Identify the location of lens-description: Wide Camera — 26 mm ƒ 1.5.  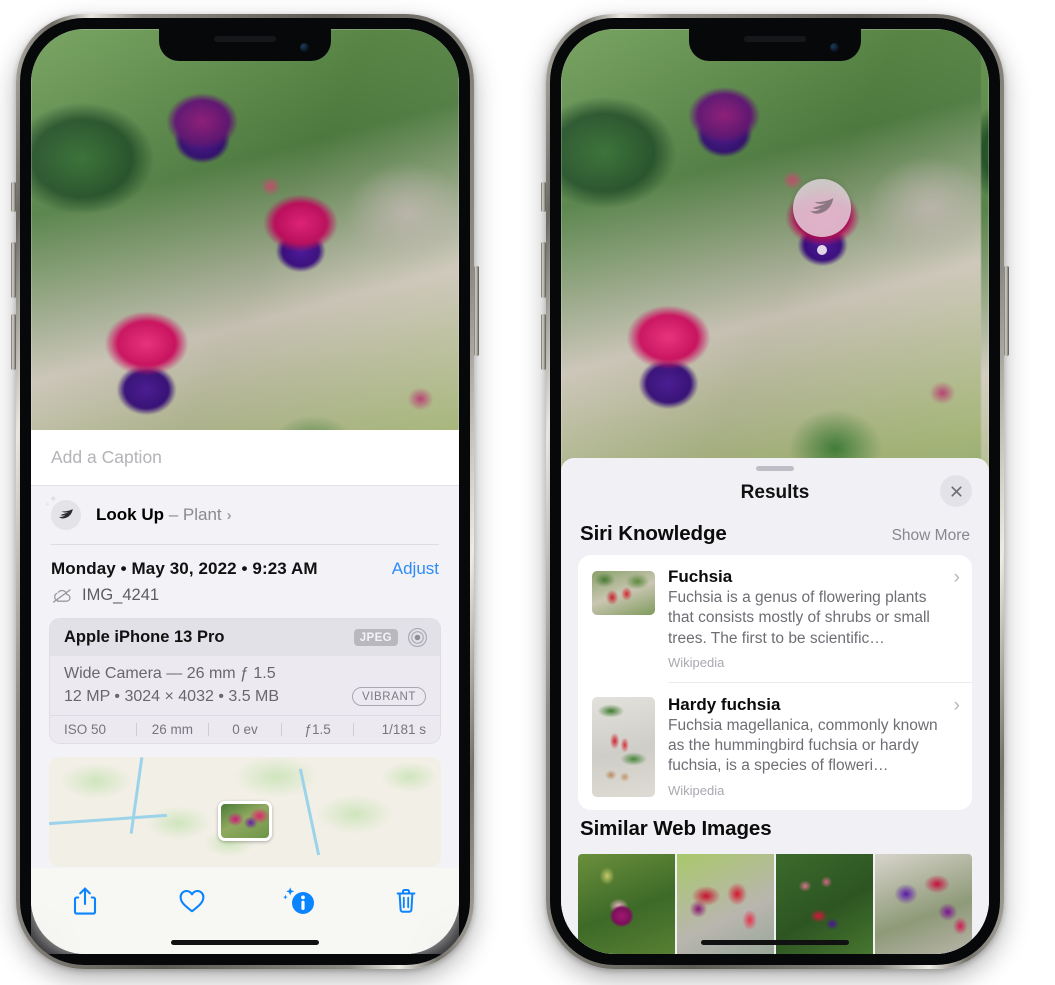
(170, 673).